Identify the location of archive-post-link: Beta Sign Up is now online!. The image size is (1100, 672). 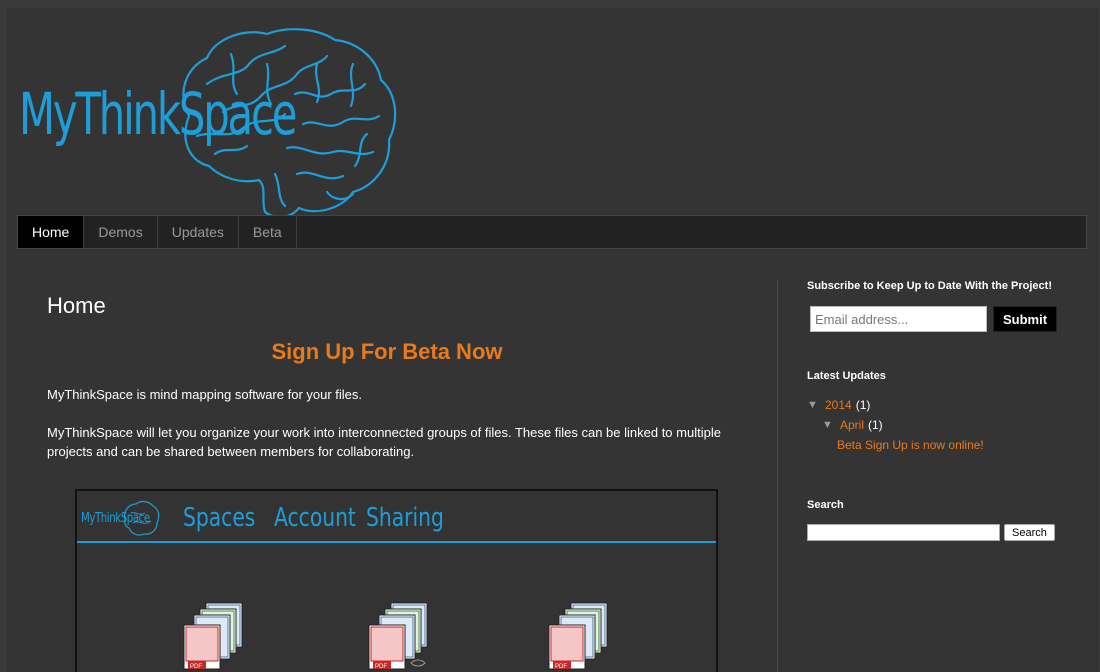
(952, 445).